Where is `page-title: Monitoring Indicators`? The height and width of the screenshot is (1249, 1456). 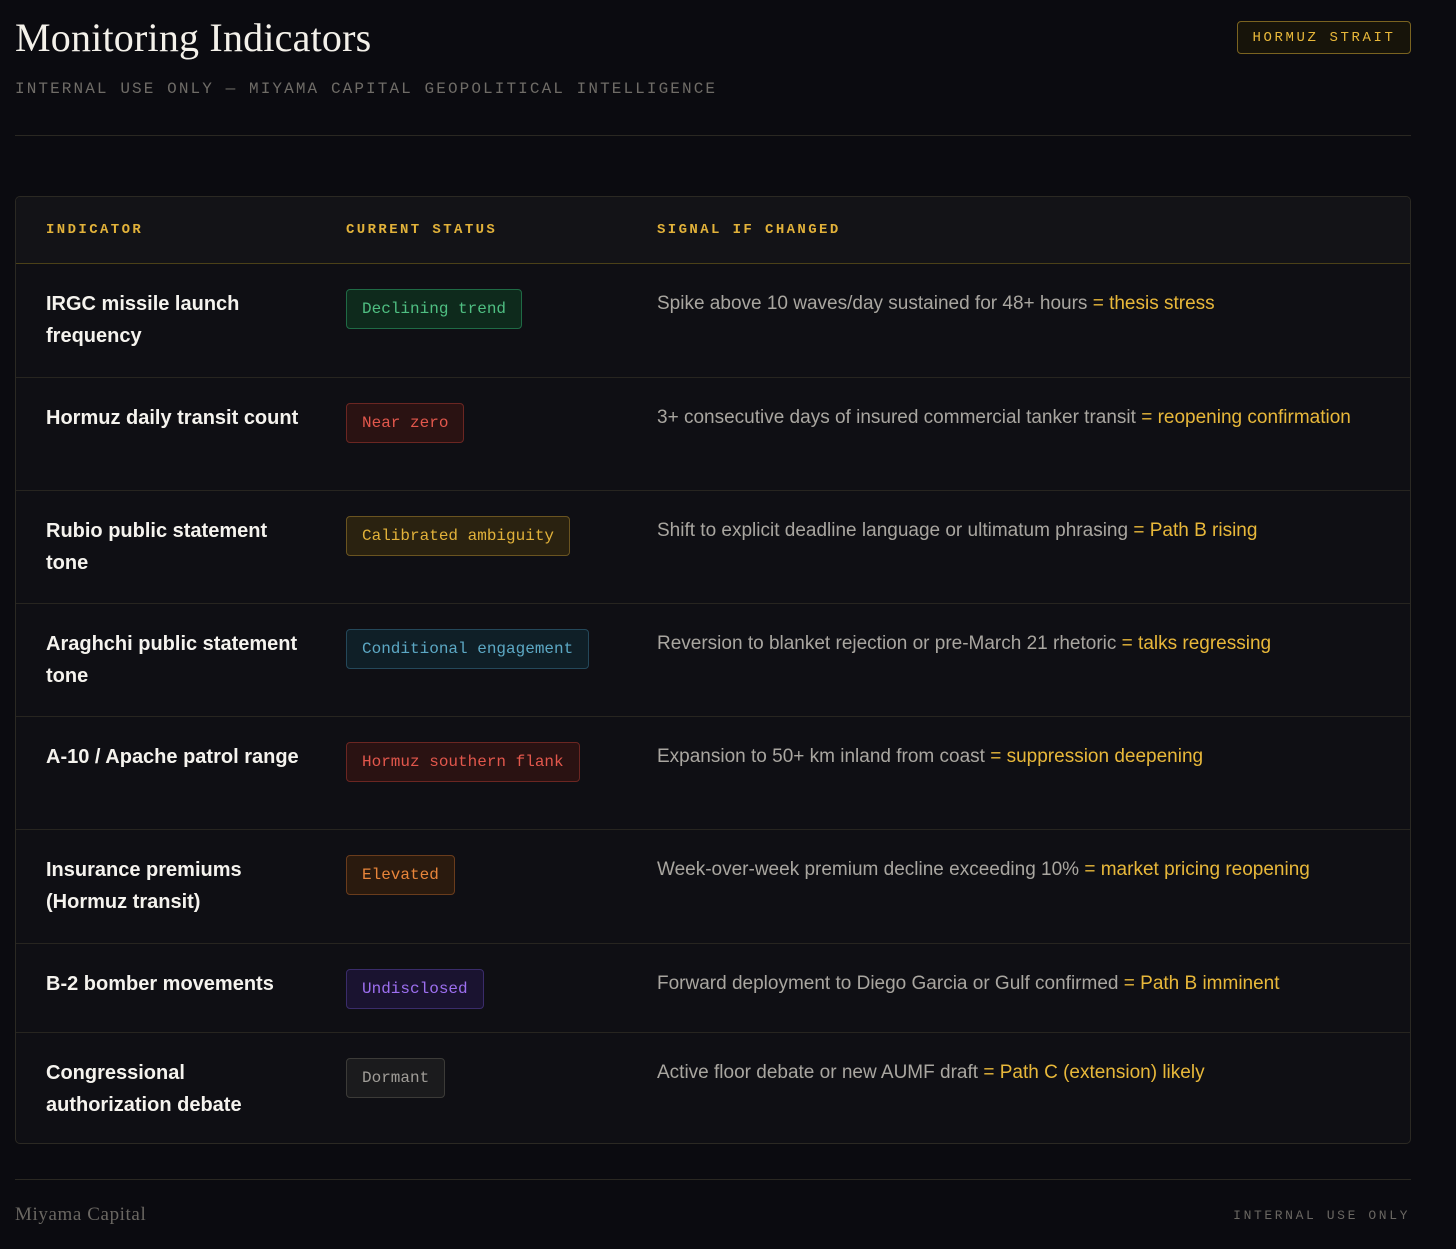 page-title: Monitoring Indicators is located at coordinates (193, 37).